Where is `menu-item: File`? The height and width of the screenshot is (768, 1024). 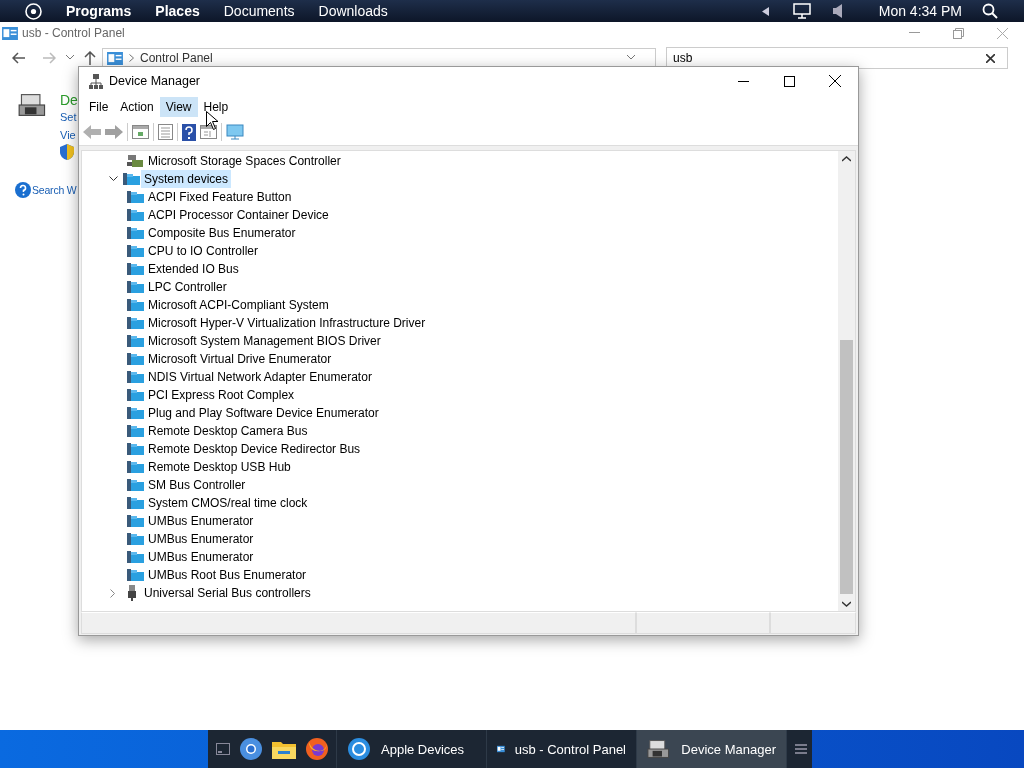 menu-item: File is located at coordinates (99, 107).